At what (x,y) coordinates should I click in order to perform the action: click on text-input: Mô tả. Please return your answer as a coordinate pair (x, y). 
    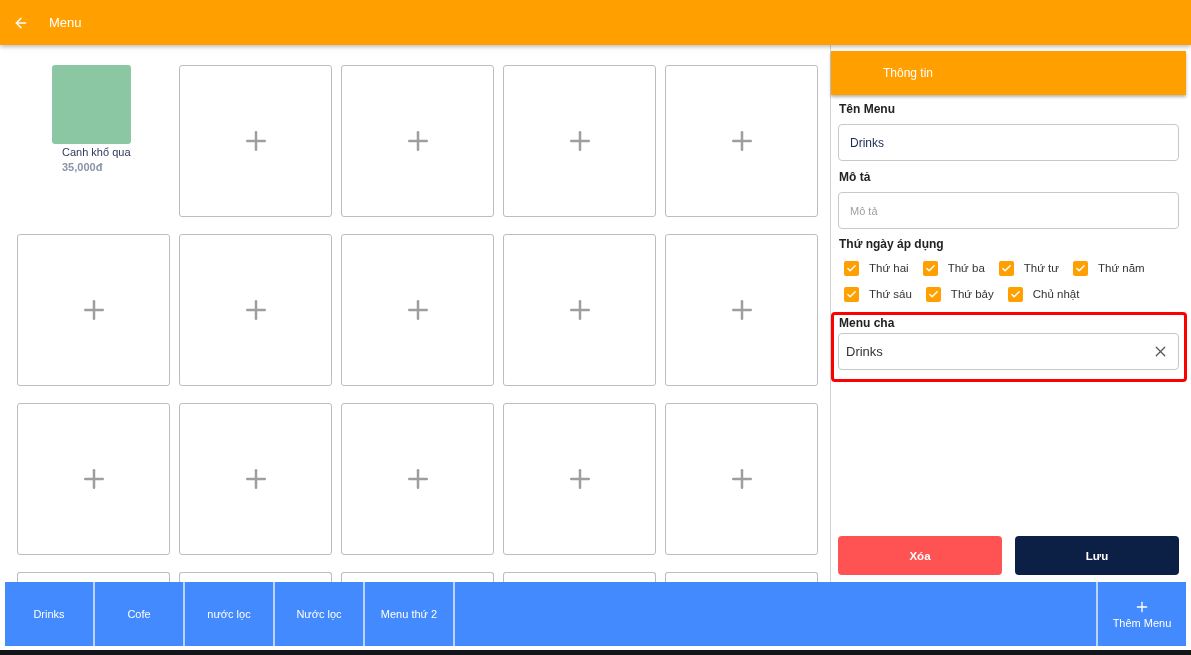
    Looking at the image, I should click on (1008, 210).